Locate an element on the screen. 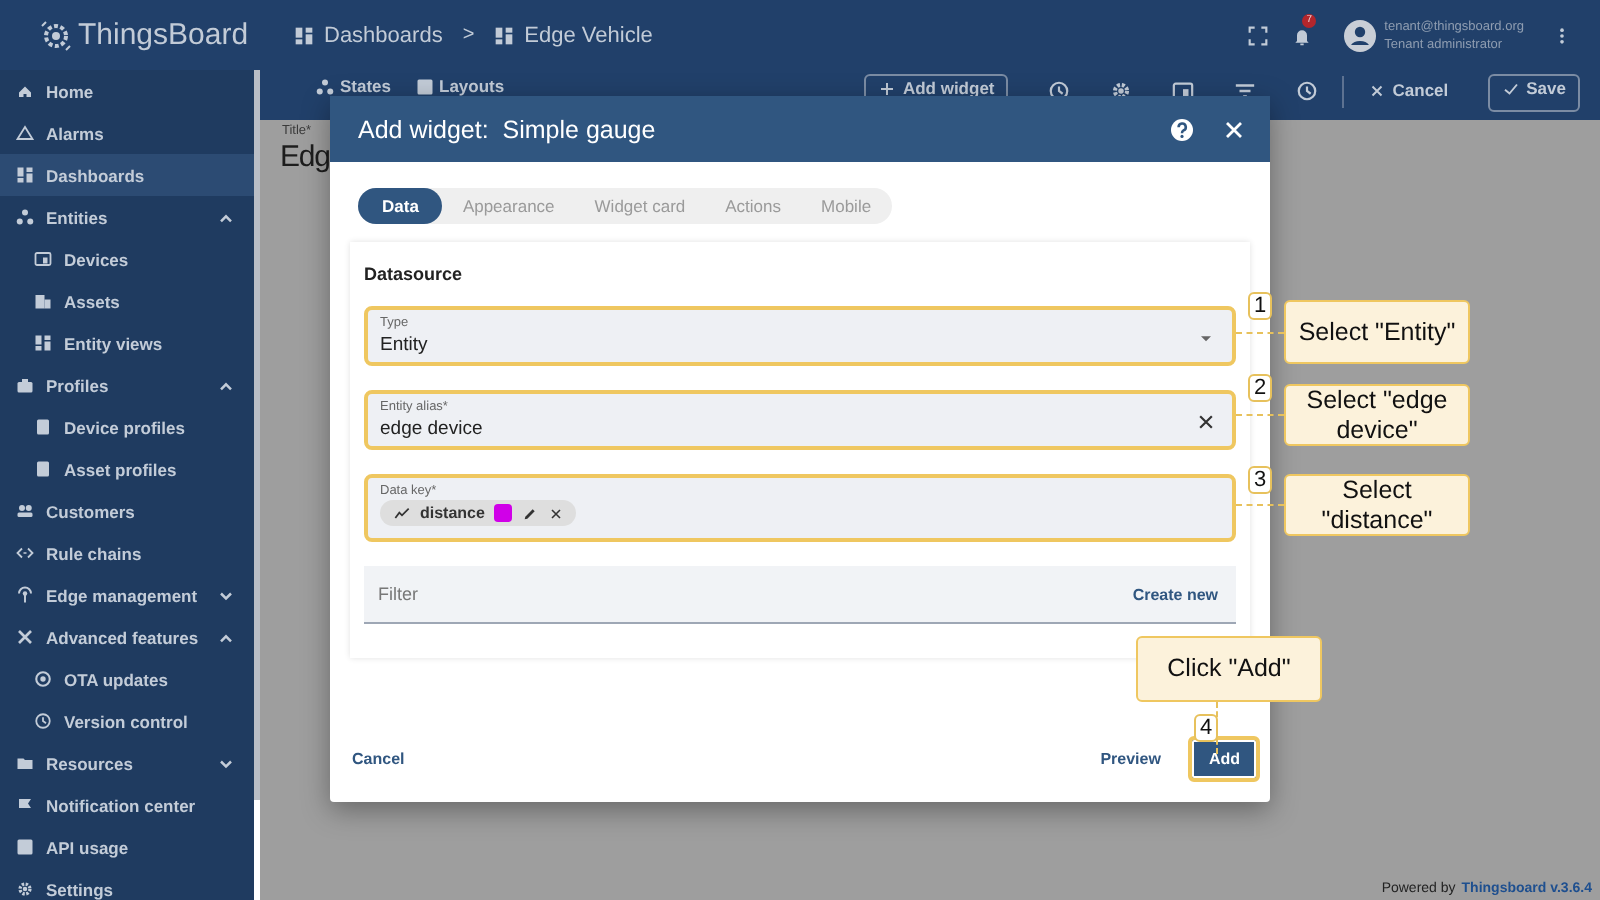 This screenshot has width=1600, height=900. code-icon is located at coordinates (25, 553).